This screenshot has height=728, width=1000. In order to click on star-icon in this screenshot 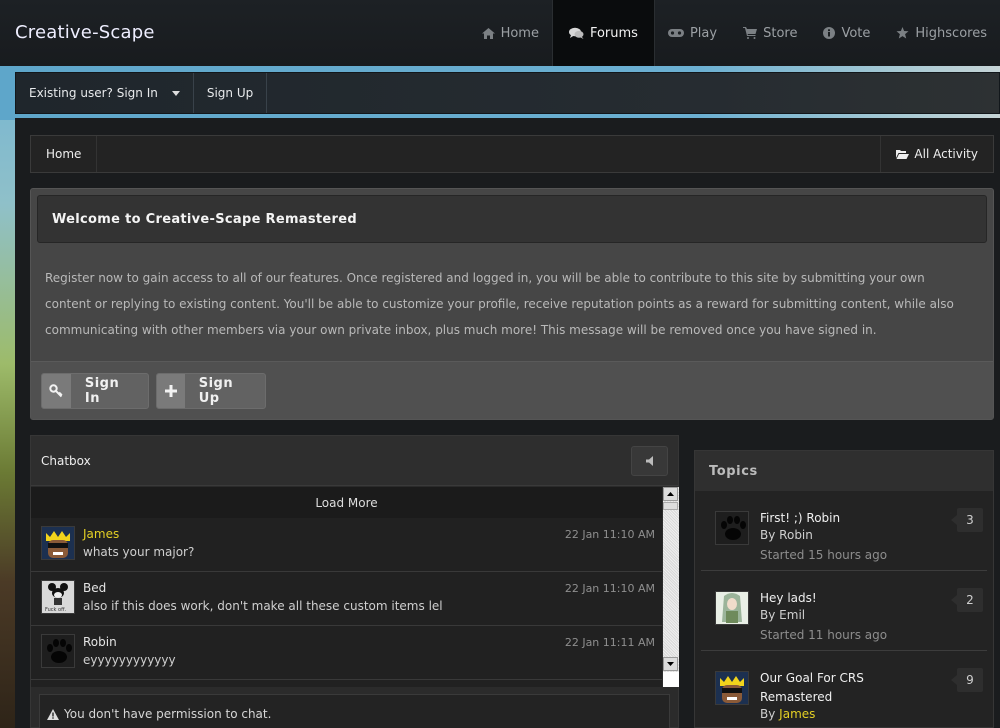, I will do `click(902, 33)`.